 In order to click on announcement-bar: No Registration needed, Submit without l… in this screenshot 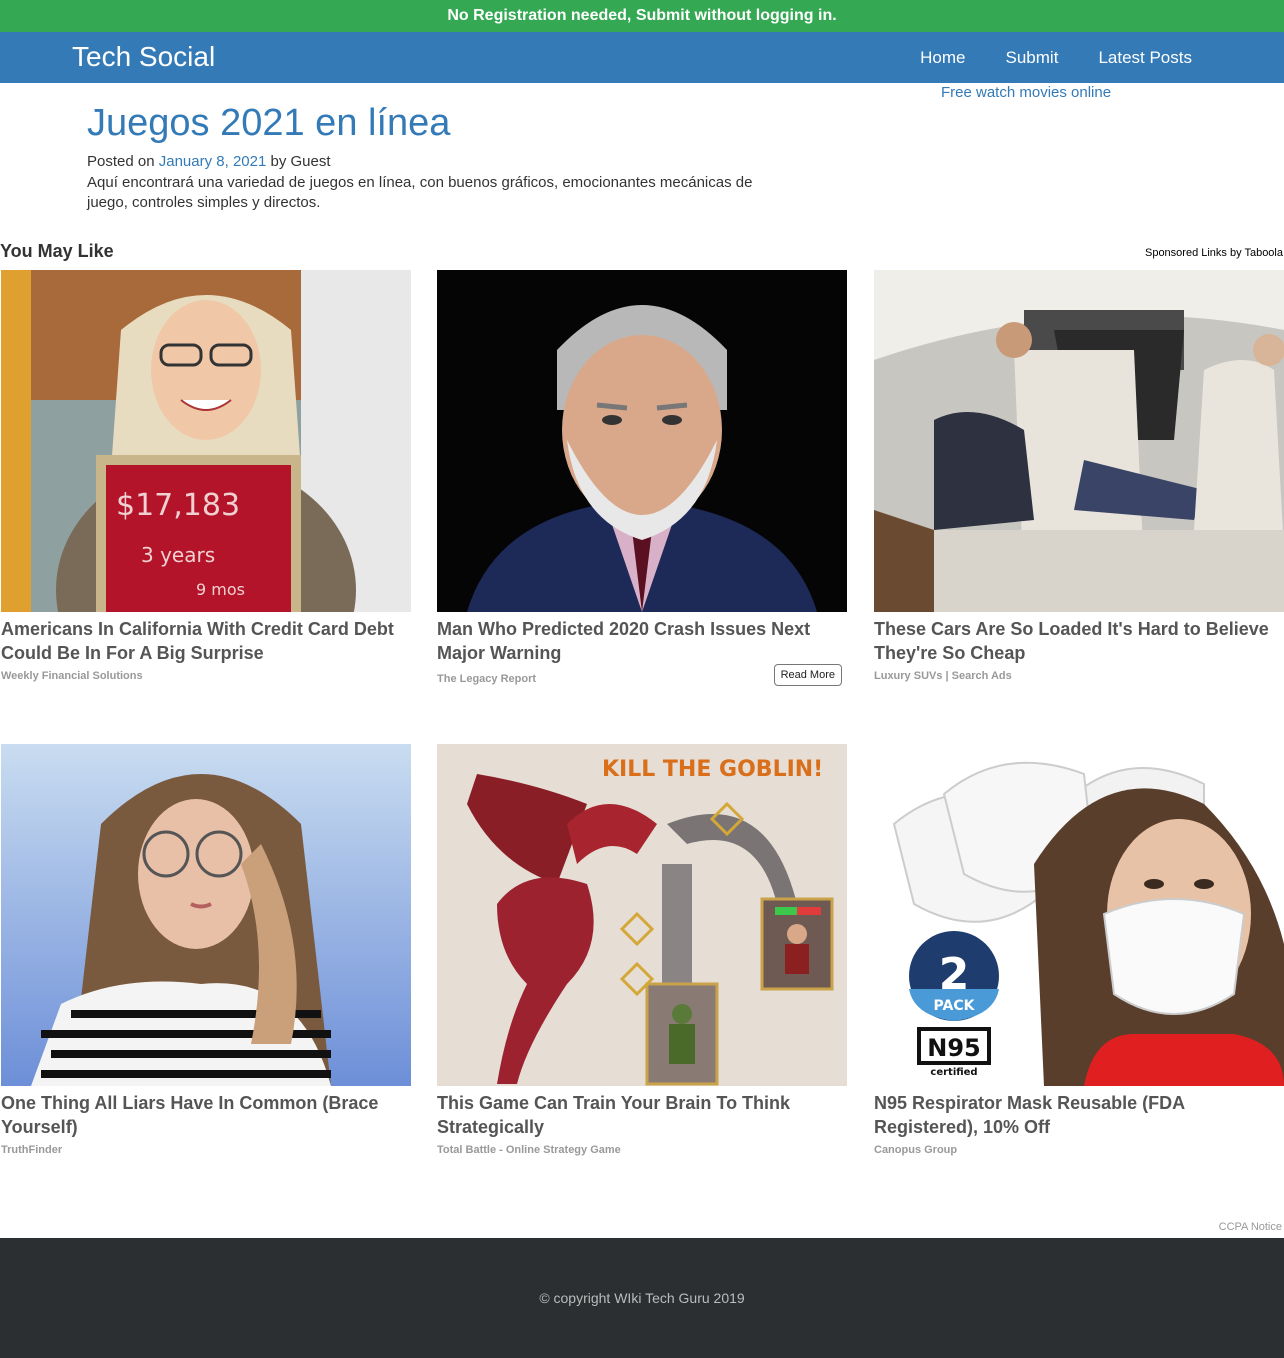, I will do `click(642, 16)`.